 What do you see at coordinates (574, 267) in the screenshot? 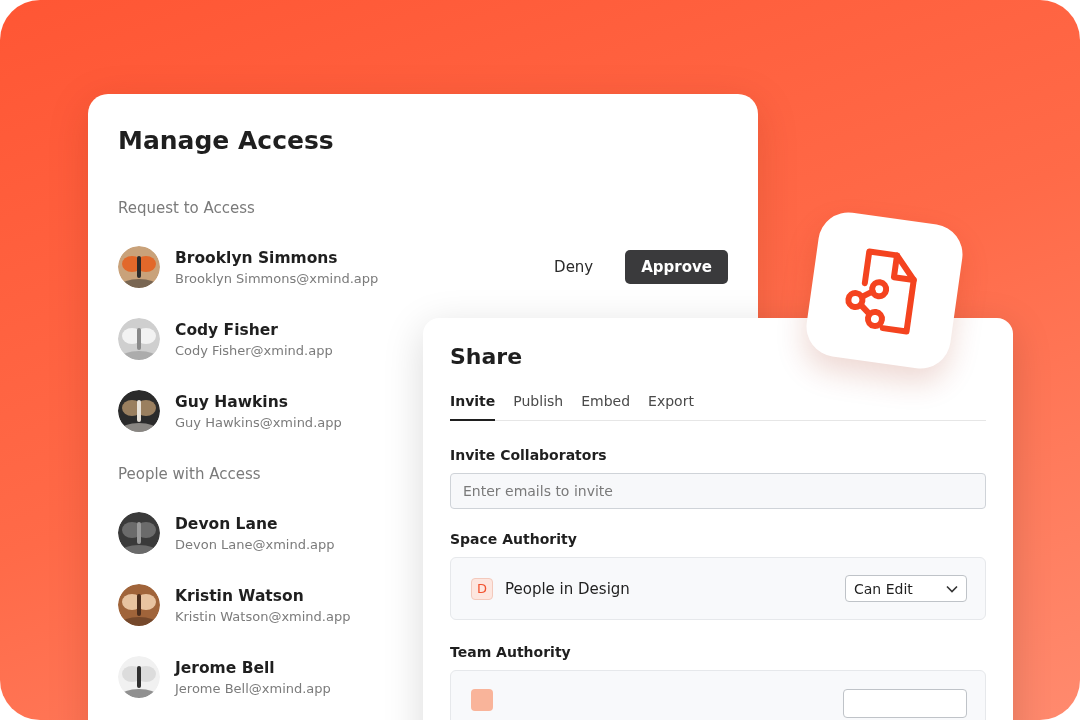
I see `deny-button: Deny` at bounding box center [574, 267].